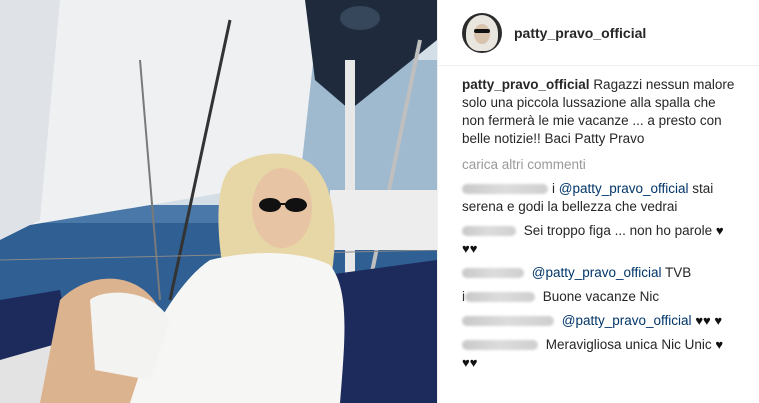  What do you see at coordinates (599, 354) in the screenshot?
I see `comment-item: Meravigliosa unica Nic Unic ♥ ♥♥` at bounding box center [599, 354].